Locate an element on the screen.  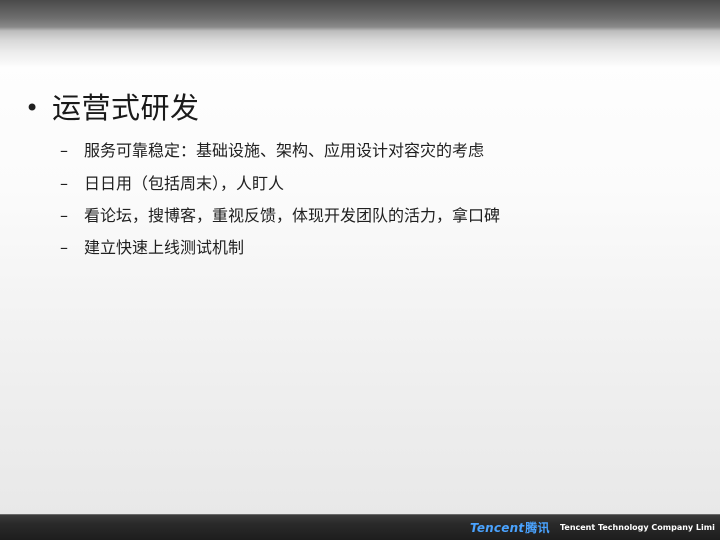
item-text: 服务可靠稳定：基础设施、架构、应用设计对容灾的考虑 is located at coordinates (284, 150).